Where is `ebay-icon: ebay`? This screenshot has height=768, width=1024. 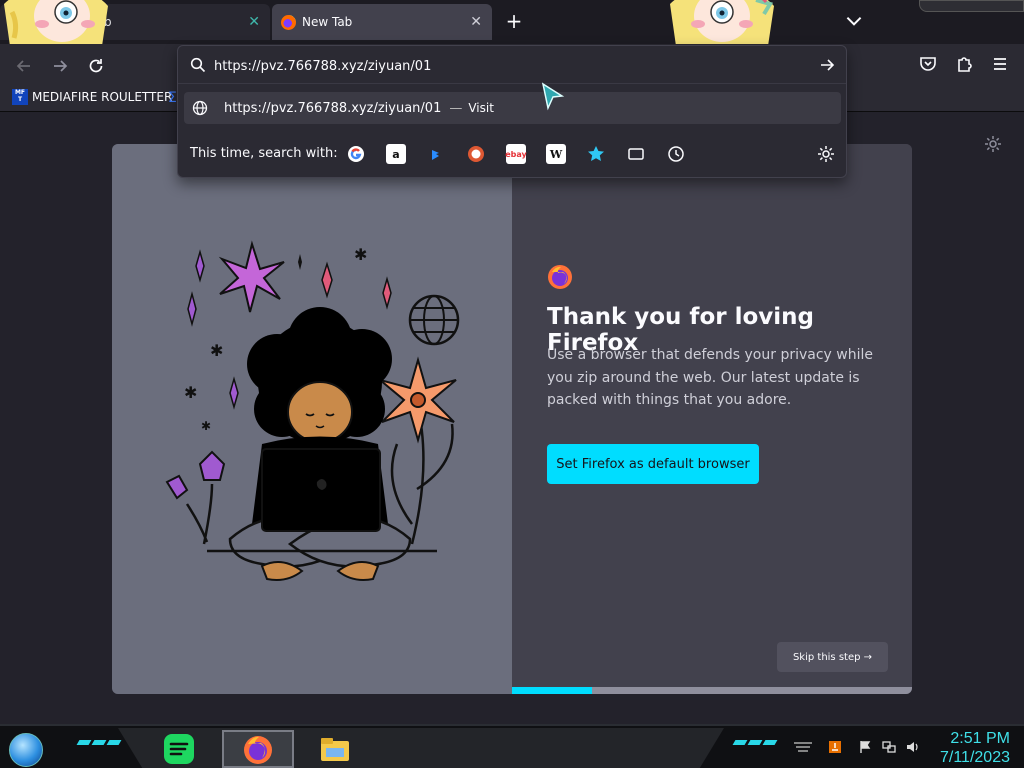
ebay-icon: ebay is located at coordinates (516, 154).